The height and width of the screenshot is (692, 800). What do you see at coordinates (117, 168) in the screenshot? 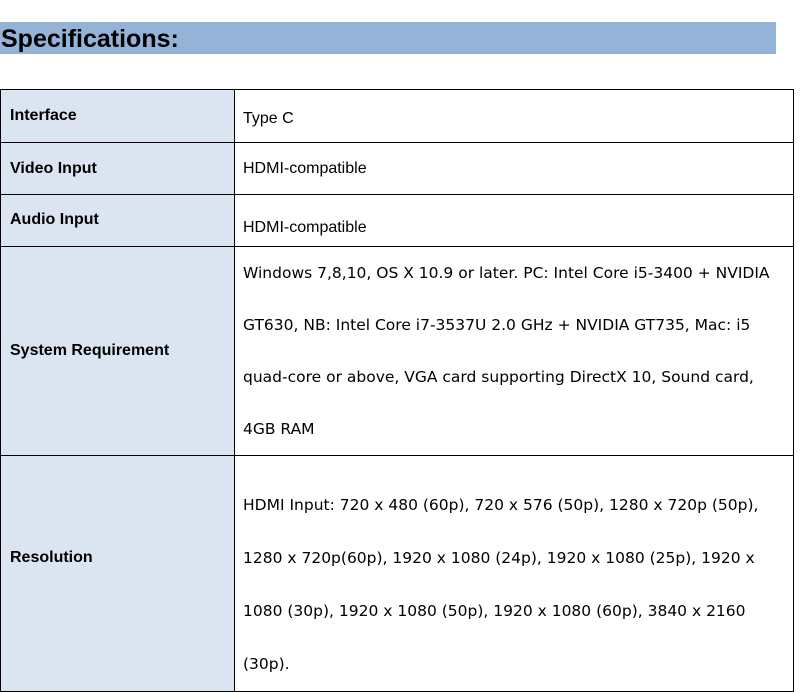
I see `spec-label-video-input: Video Input` at bounding box center [117, 168].